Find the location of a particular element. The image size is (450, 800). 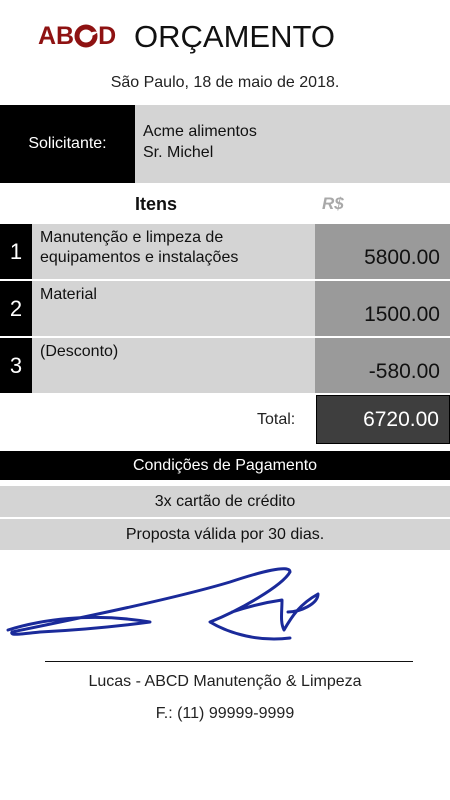

item-description: (Desconto) is located at coordinates (173, 365).